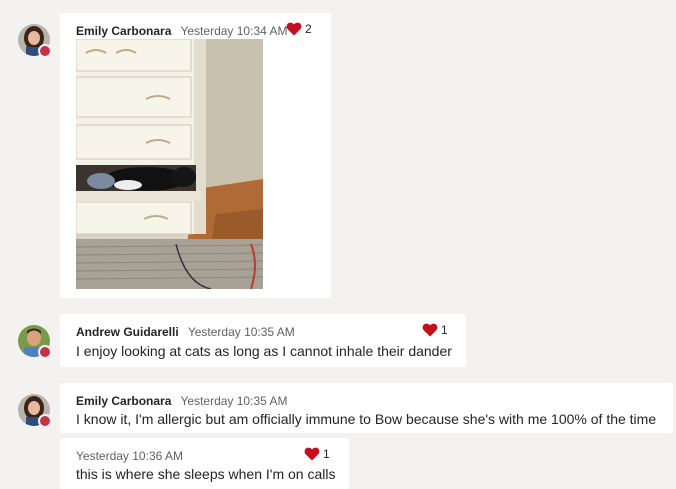 This screenshot has width=676, height=489. Describe the element at coordinates (35, 342) in the screenshot. I see `avatar-andrew-guidarelli` at that location.